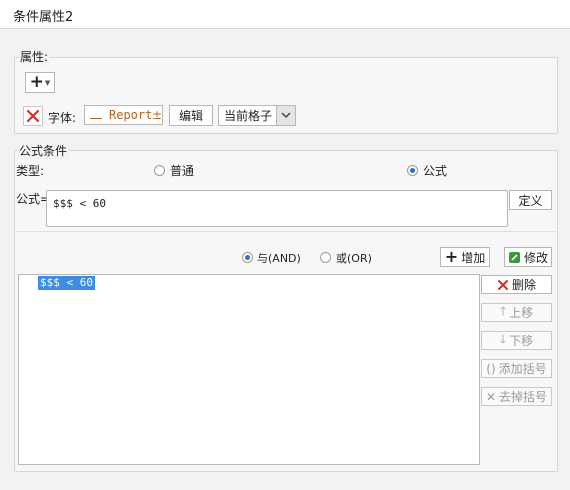 The image size is (570, 490). What do you see at coordinates (523, 285) in the screenshot?
I see `delete-label: 删除` at bounding box center [523, 285].